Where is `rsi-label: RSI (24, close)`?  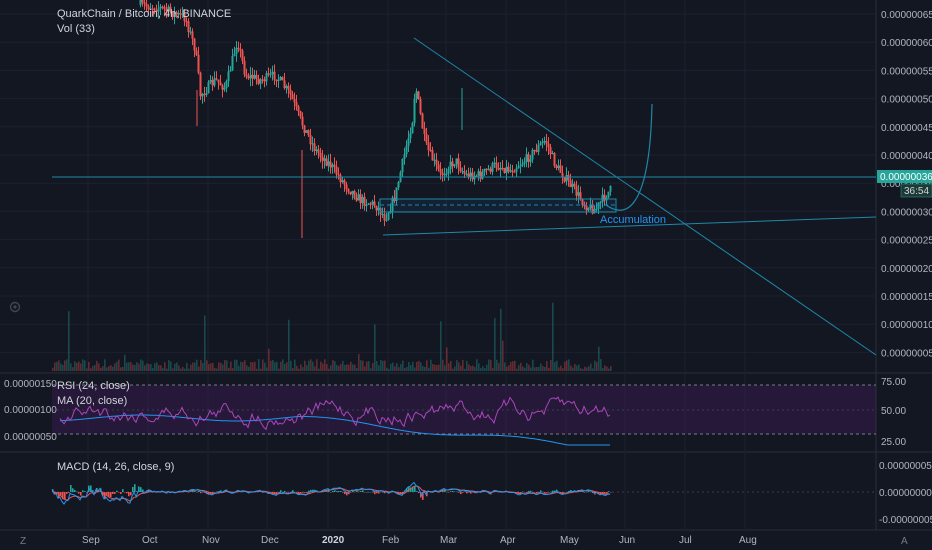
rsi-label: RSI (24, close) is located at coordinates (93, 386).